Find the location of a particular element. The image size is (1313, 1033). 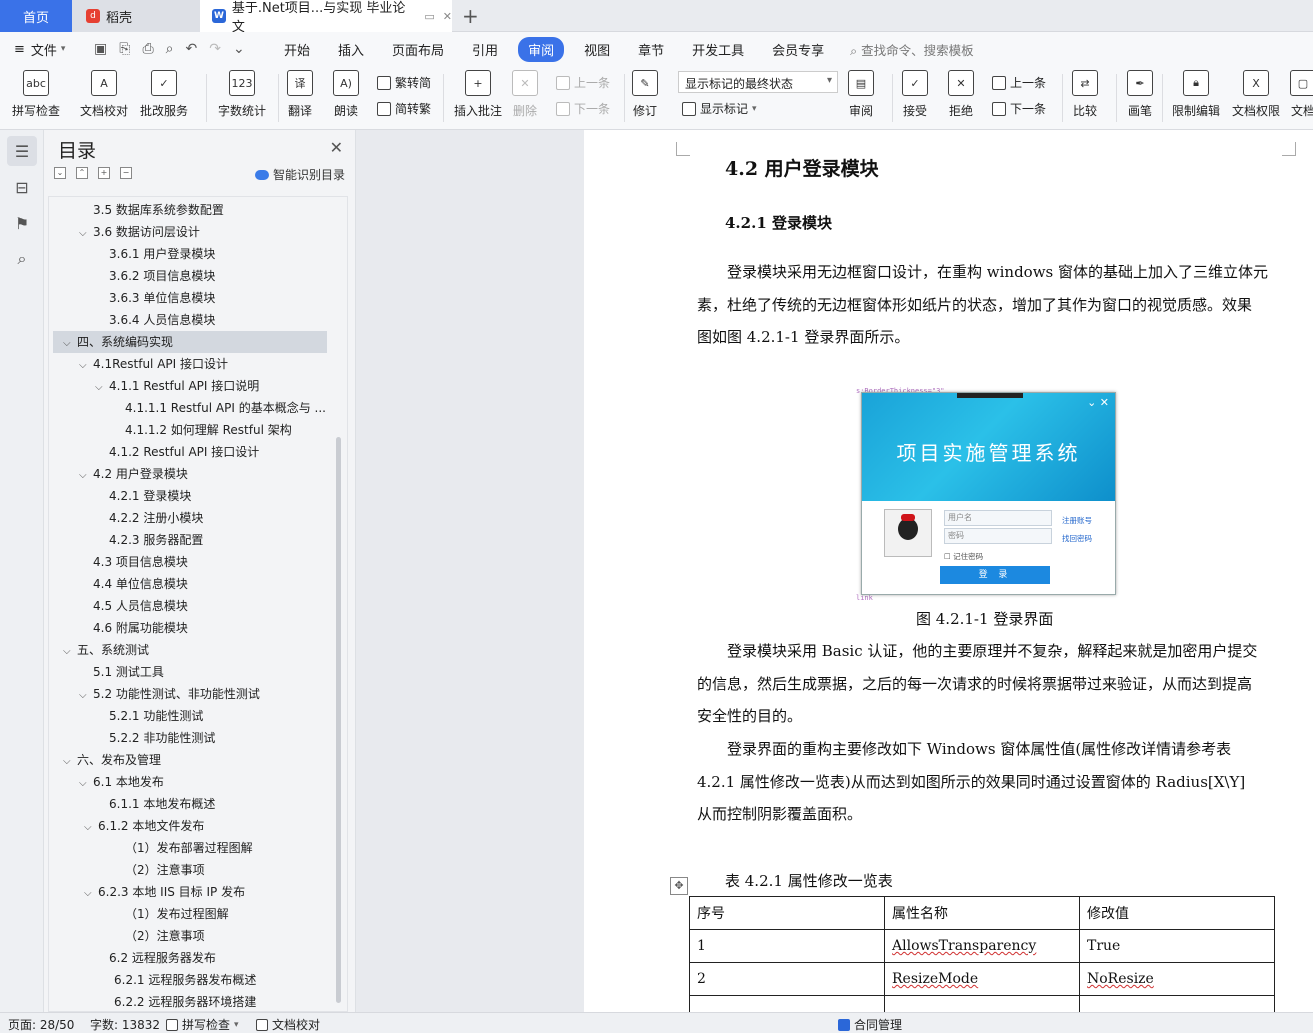

undo-icon: ↶ is located at coordinates (191, 49).